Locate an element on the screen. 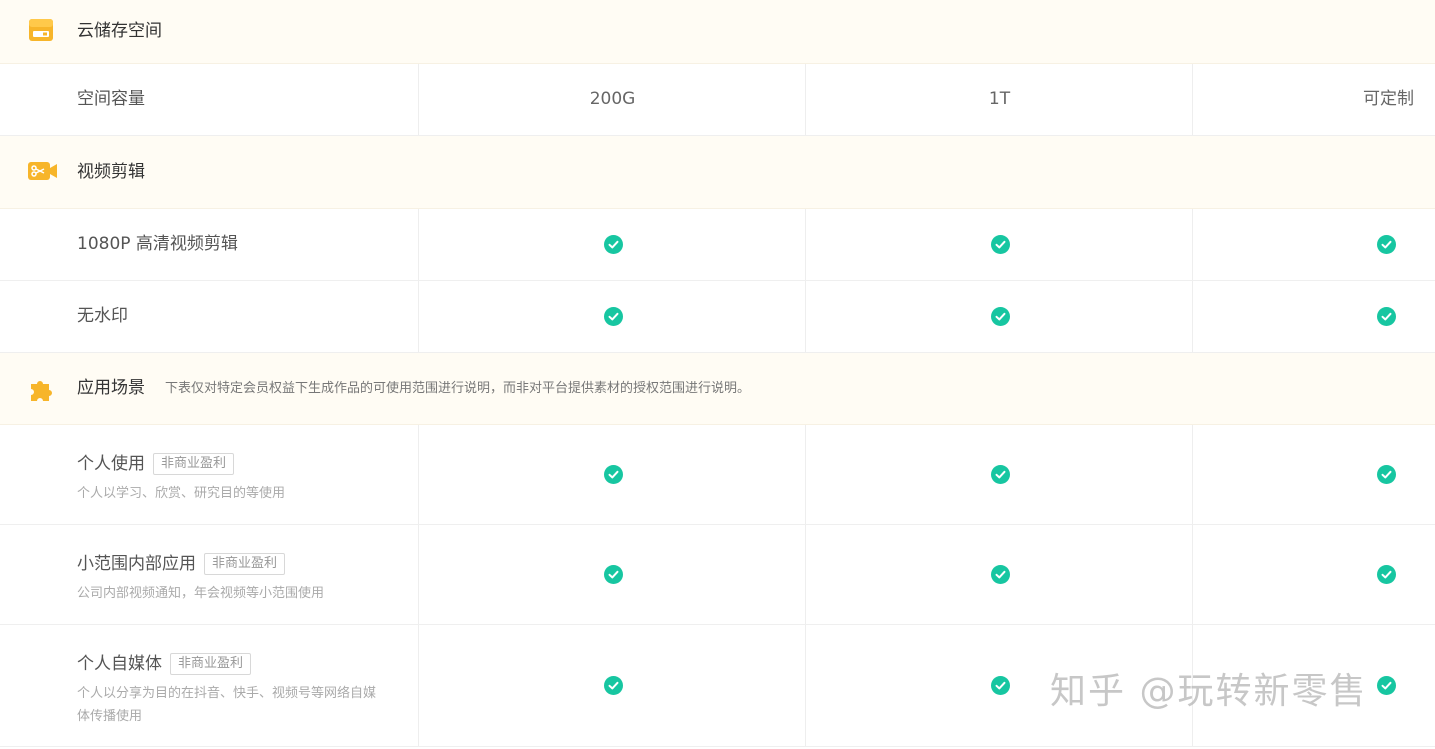  plan-cell: 可定制 is located at coordinates (1313, 99).